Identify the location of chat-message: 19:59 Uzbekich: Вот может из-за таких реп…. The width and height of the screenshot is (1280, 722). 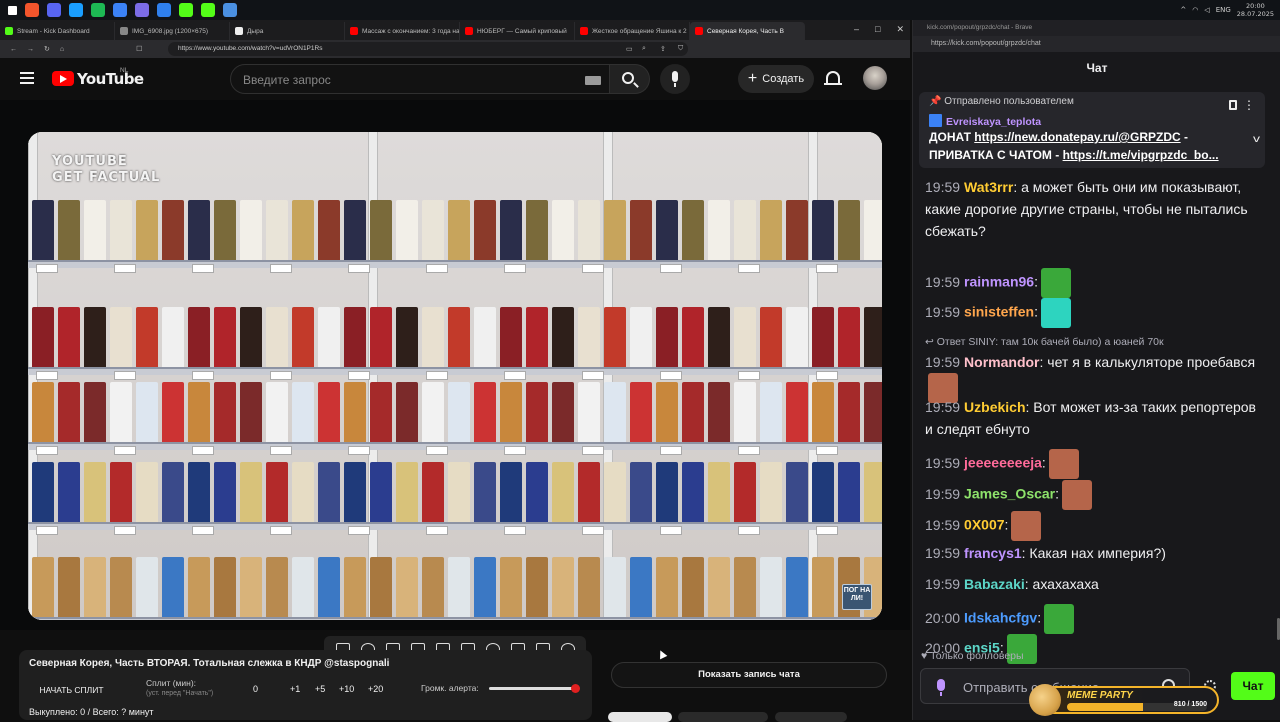
(1095, 418).